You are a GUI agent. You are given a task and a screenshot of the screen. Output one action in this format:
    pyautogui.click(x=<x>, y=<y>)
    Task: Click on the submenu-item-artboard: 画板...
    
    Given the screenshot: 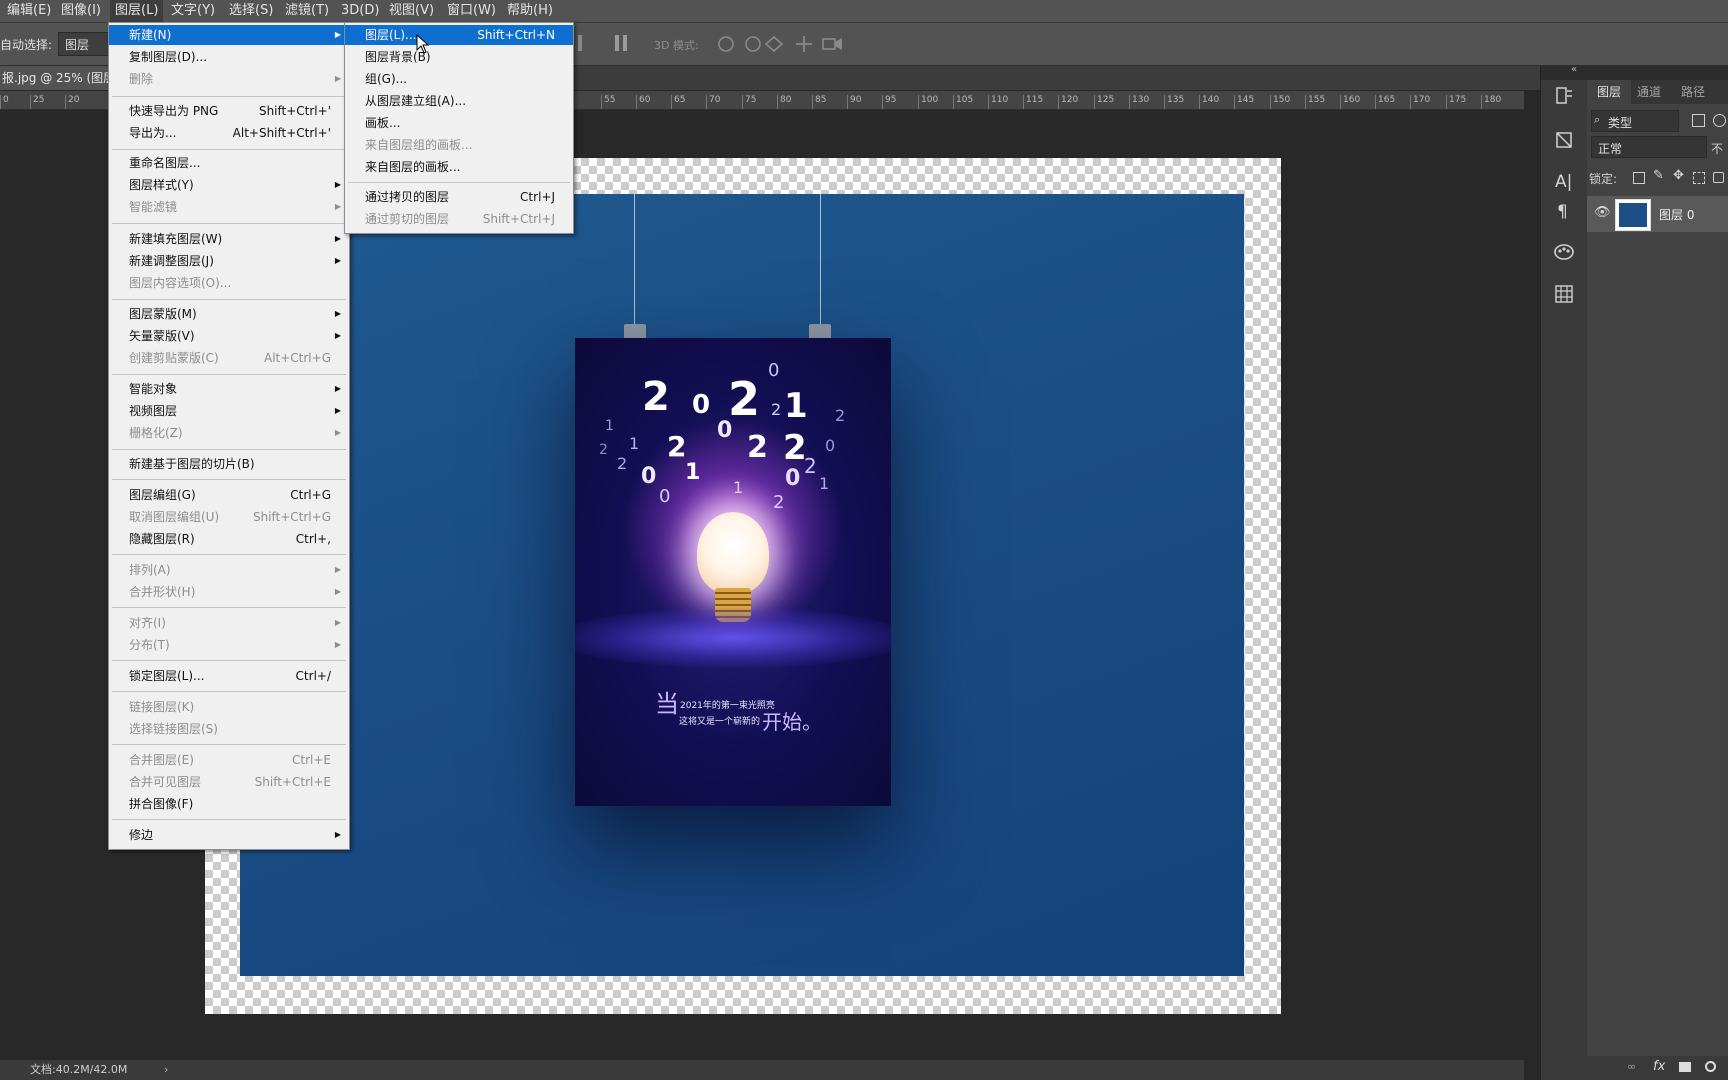 What is the action you would take?
    pyautogui.click(x=459, y=123)
    